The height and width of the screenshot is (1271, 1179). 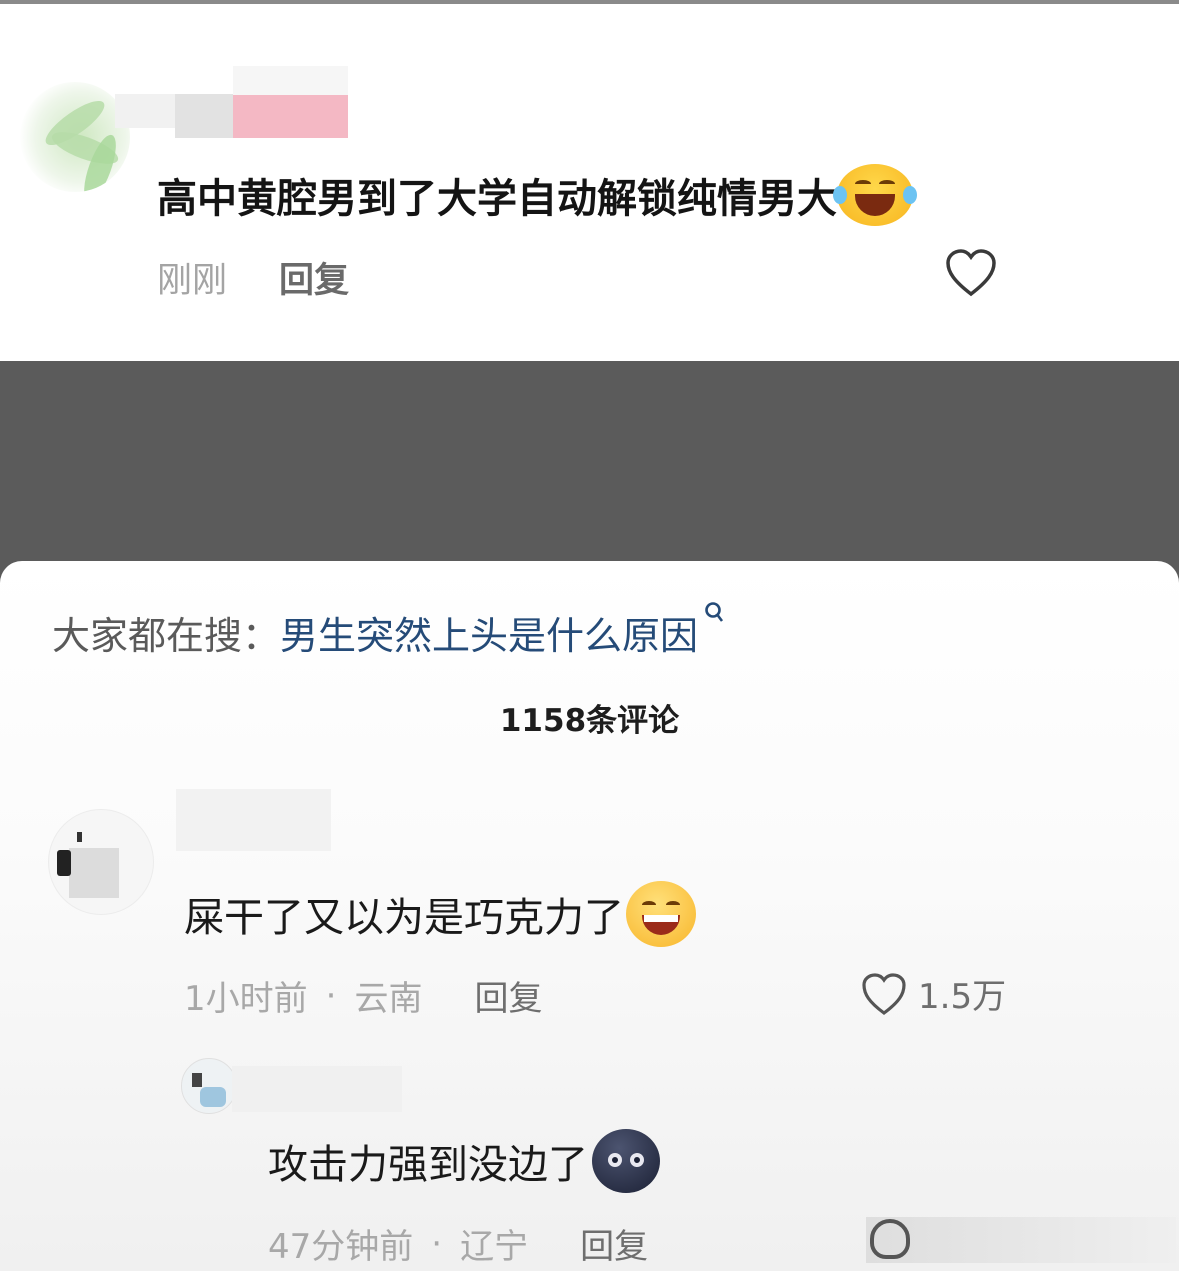 I want to click on comment-count: 1158条评论, so click(x=589, y=721).